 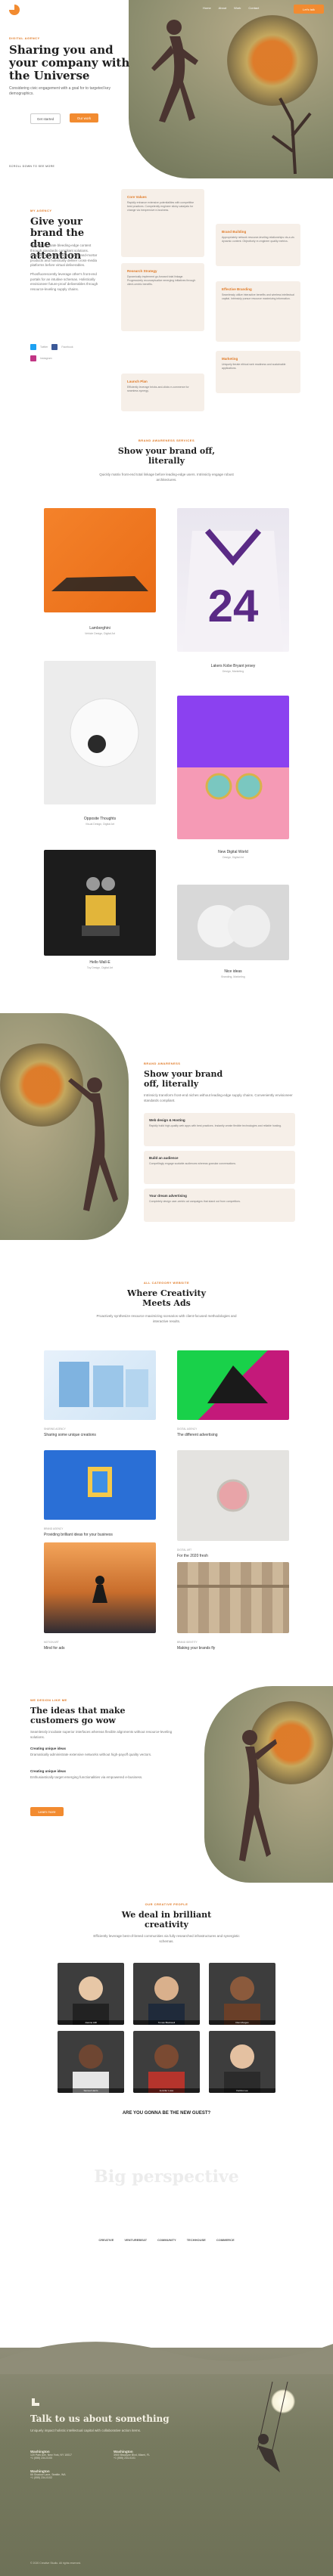 What do you see at coordinates (67, 347) in the screenshot?
I see `social-label-facebook: Facebook` at bounding box center [67, 347].